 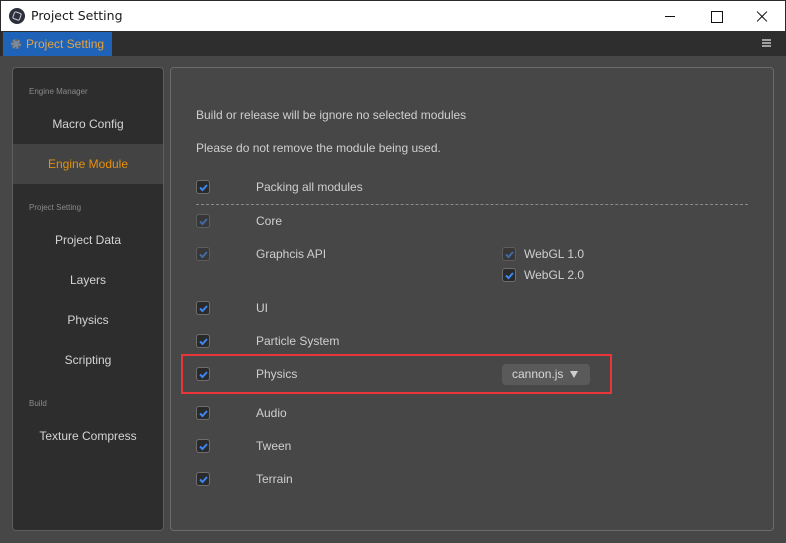 What do you see at coordinates (88, 164) in the screenshot?
I see `sidebar-item-engine-module: Engine Module` at bounding box center [88, 164].